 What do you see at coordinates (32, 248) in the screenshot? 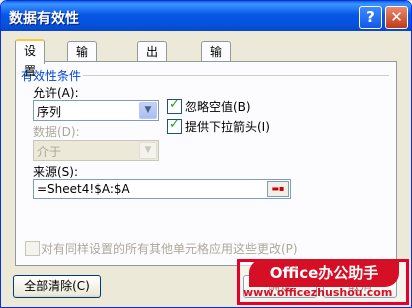
I see `apply-all-checkbox` at bounding box center [32, 248].